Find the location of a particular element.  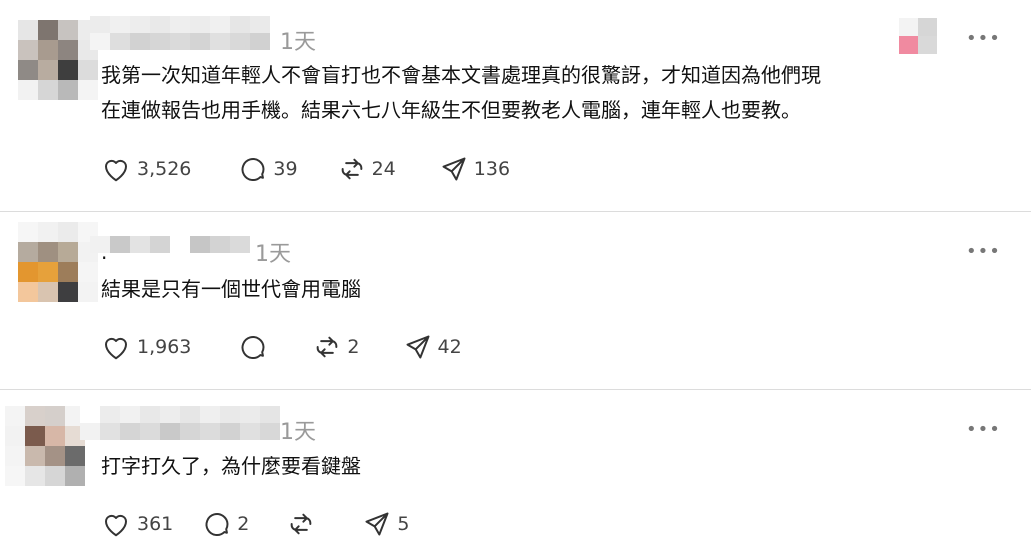

repost-button: 24 is located at coordinates (367, 169).